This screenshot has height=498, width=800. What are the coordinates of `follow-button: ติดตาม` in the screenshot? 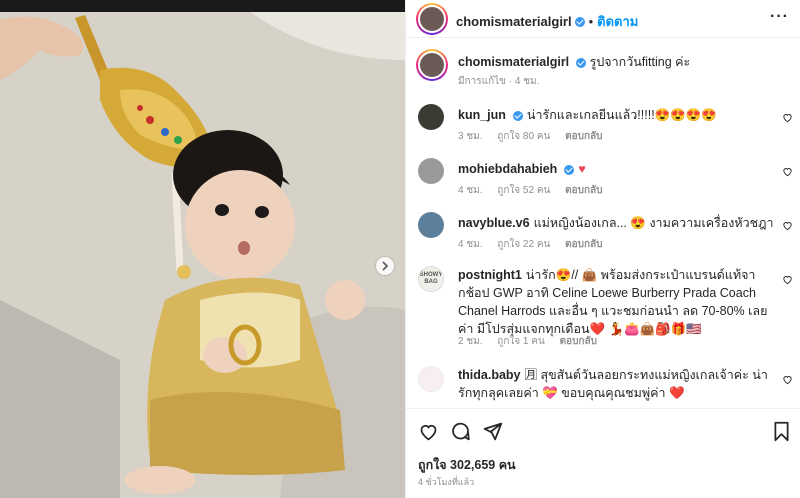 It's located at (617, 21).